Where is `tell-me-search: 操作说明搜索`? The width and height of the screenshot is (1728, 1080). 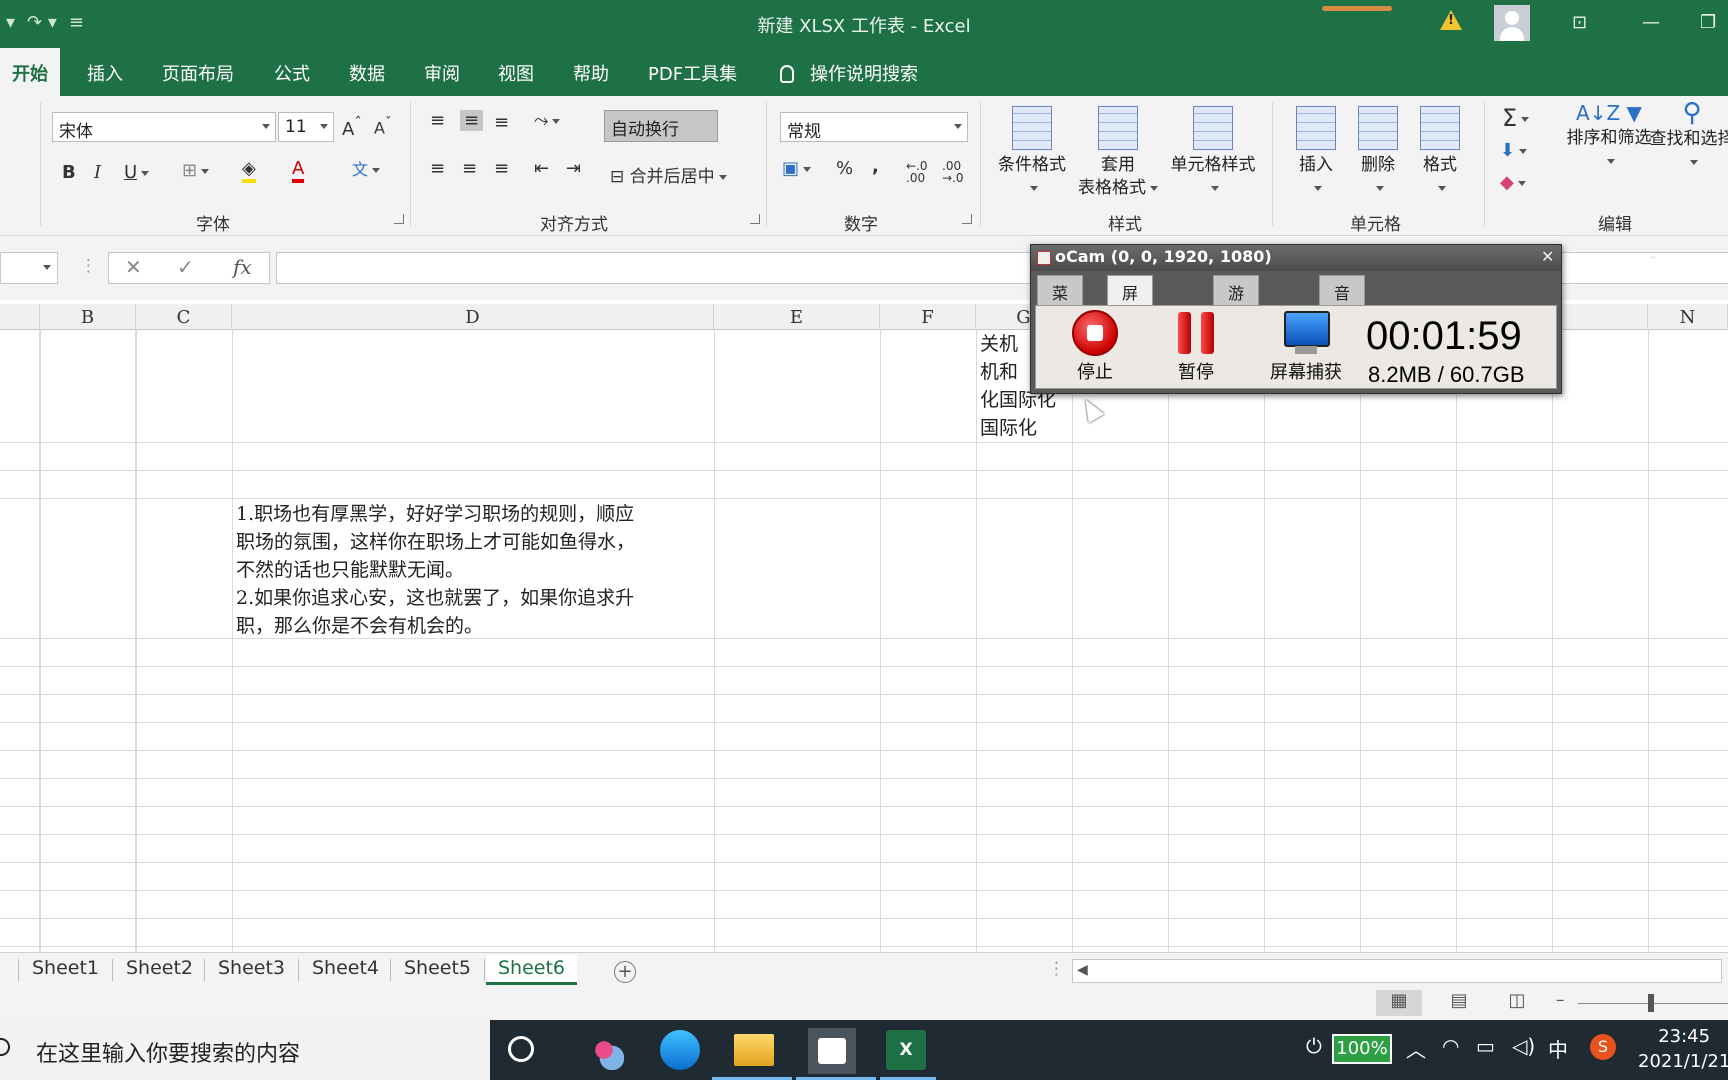 tell-me-search: 操作说明搜索 is located at coordinates (849, 73).